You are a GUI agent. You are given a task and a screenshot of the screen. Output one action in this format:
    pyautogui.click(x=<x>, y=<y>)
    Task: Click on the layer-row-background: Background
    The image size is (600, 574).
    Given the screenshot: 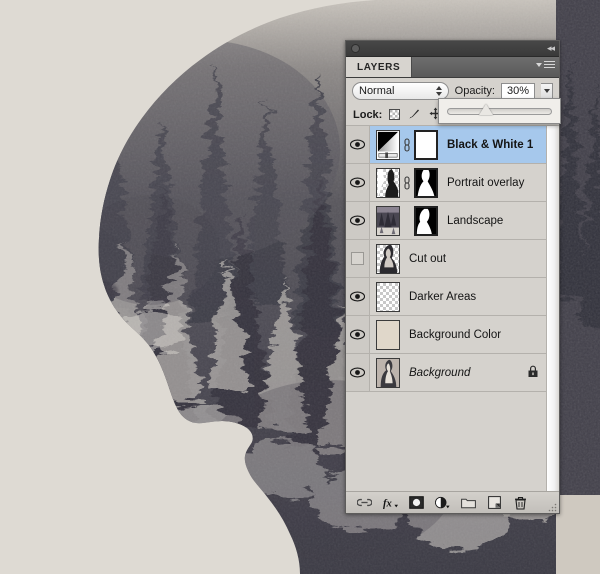 What is the action you would take?
    pyautogui.click(x=452, y=373)
    